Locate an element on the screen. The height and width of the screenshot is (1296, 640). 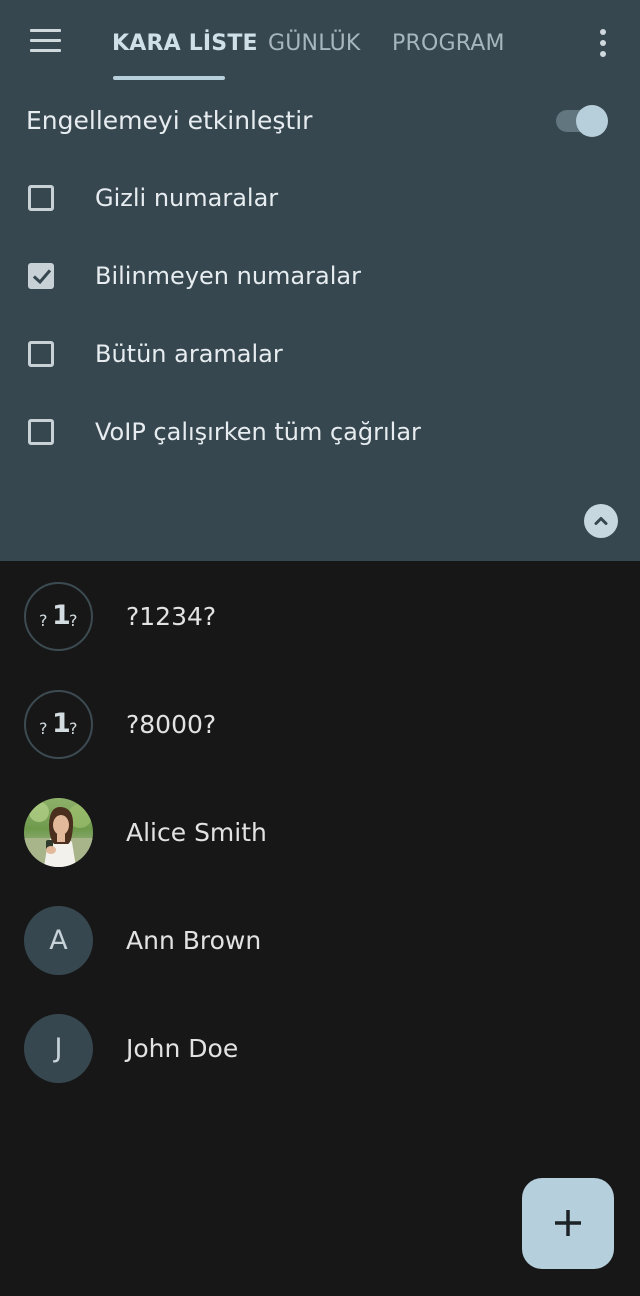
option-label: Gizli numaralar is located at coordinates (187, 198).